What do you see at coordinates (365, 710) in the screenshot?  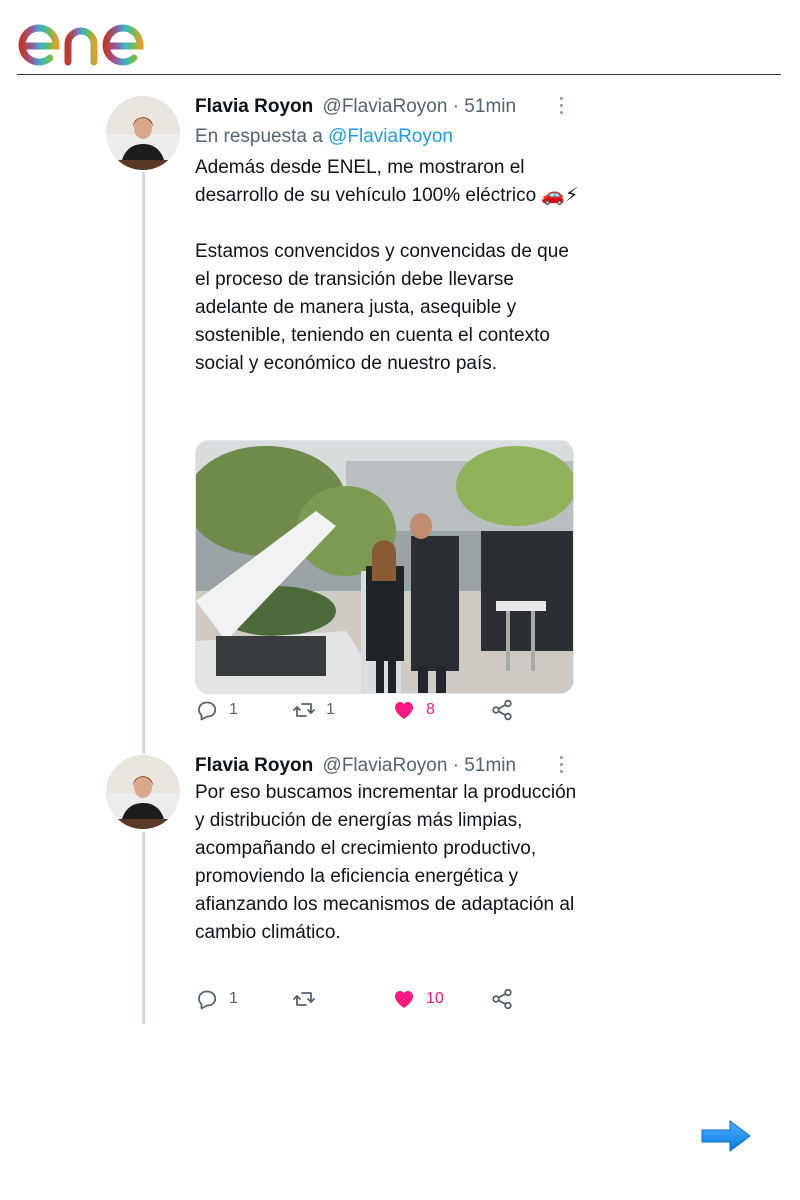 I see `tweet-actions: 1 1 8` at bounding box center [365, 710].